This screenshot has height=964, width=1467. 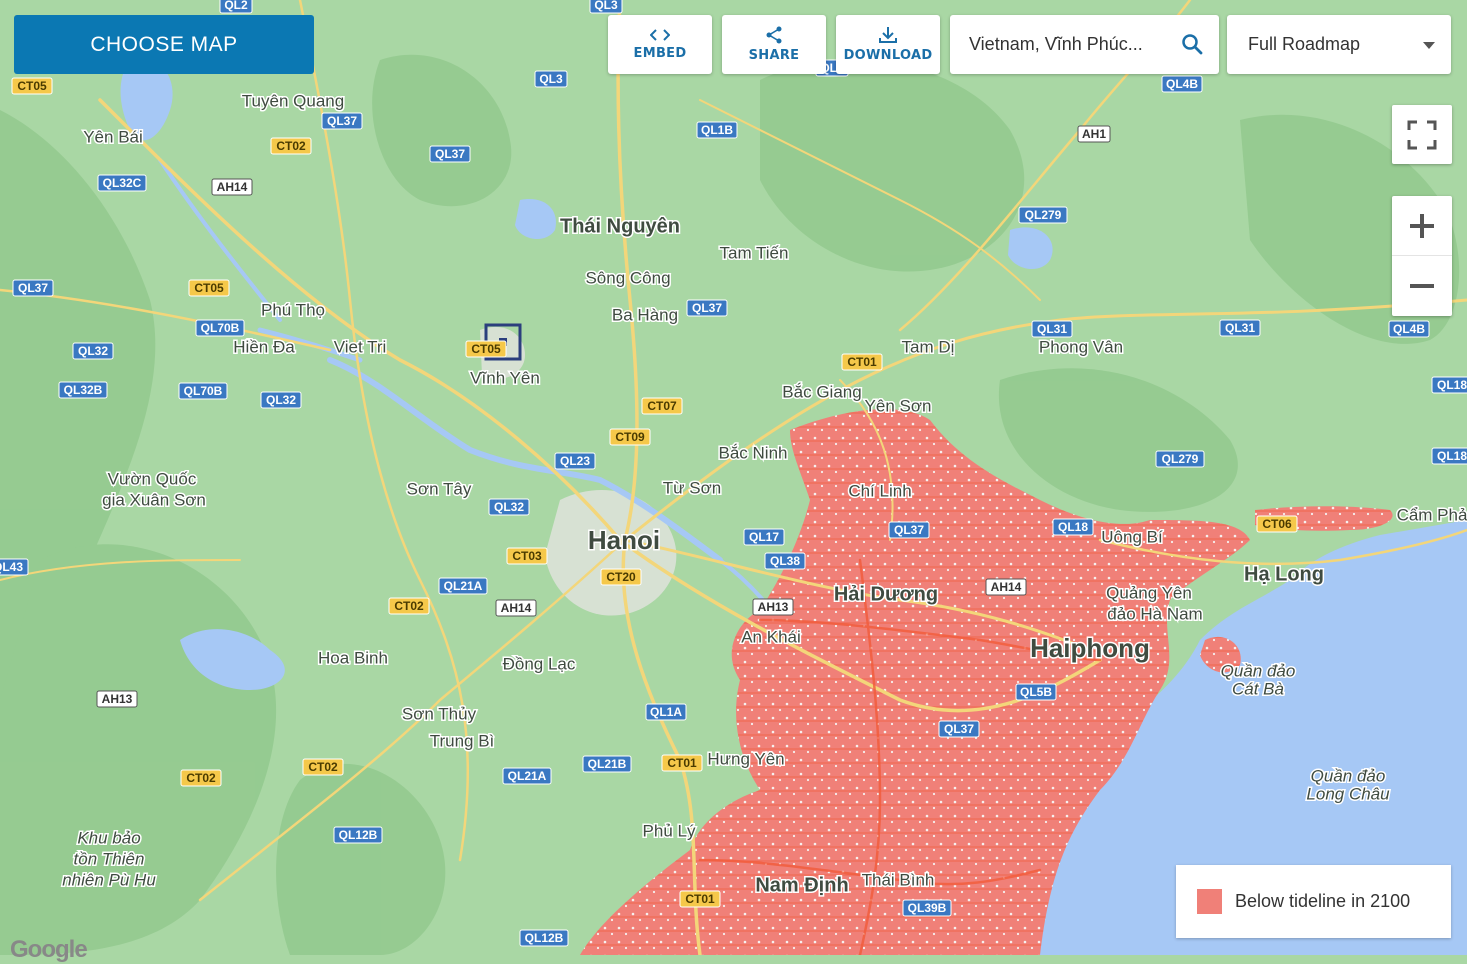 I want to click on search-input, so click(x=1069, y=44).